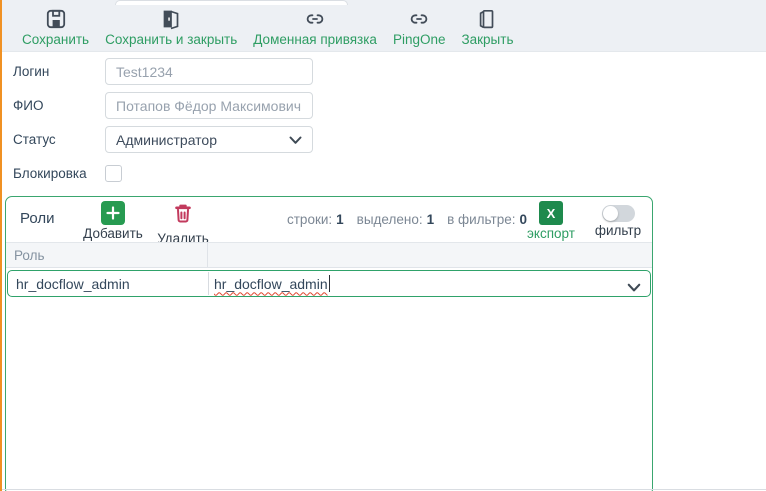 The width and height of the screenshot is (766, 491). What do you see at coordinates (208, 283) in the screenshot?
I see `editor-separator` at bounding box center [208, 283].